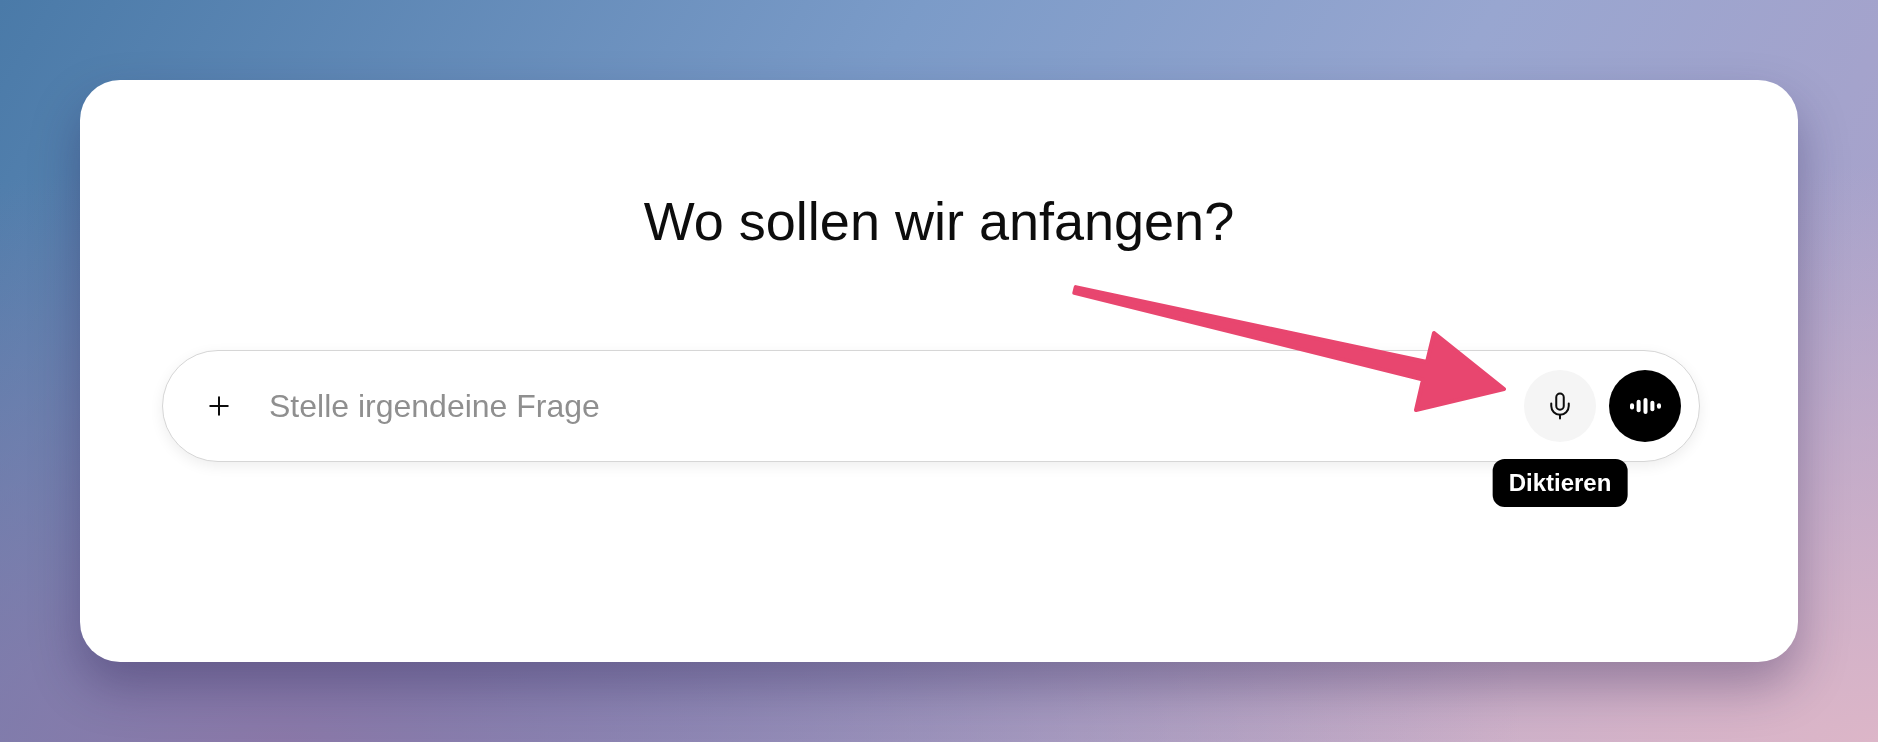 Image resolution: width=1878 pixels, height=742 pixels. What do you see at coordinates (891, 406) in the screenshot?
I see `text-input: Stelle irgendeine Frage` at bounding box center [891, 406].